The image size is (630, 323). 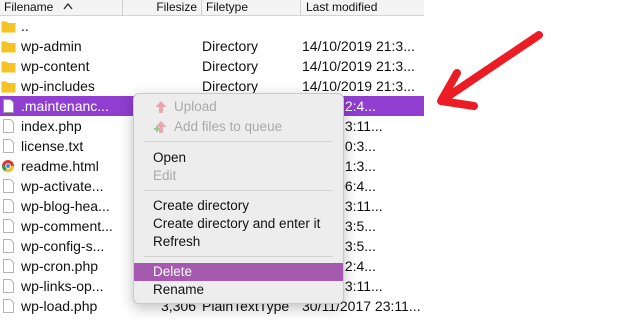 I want to click on file-name: wp-admin, so click(x=51, y=46).